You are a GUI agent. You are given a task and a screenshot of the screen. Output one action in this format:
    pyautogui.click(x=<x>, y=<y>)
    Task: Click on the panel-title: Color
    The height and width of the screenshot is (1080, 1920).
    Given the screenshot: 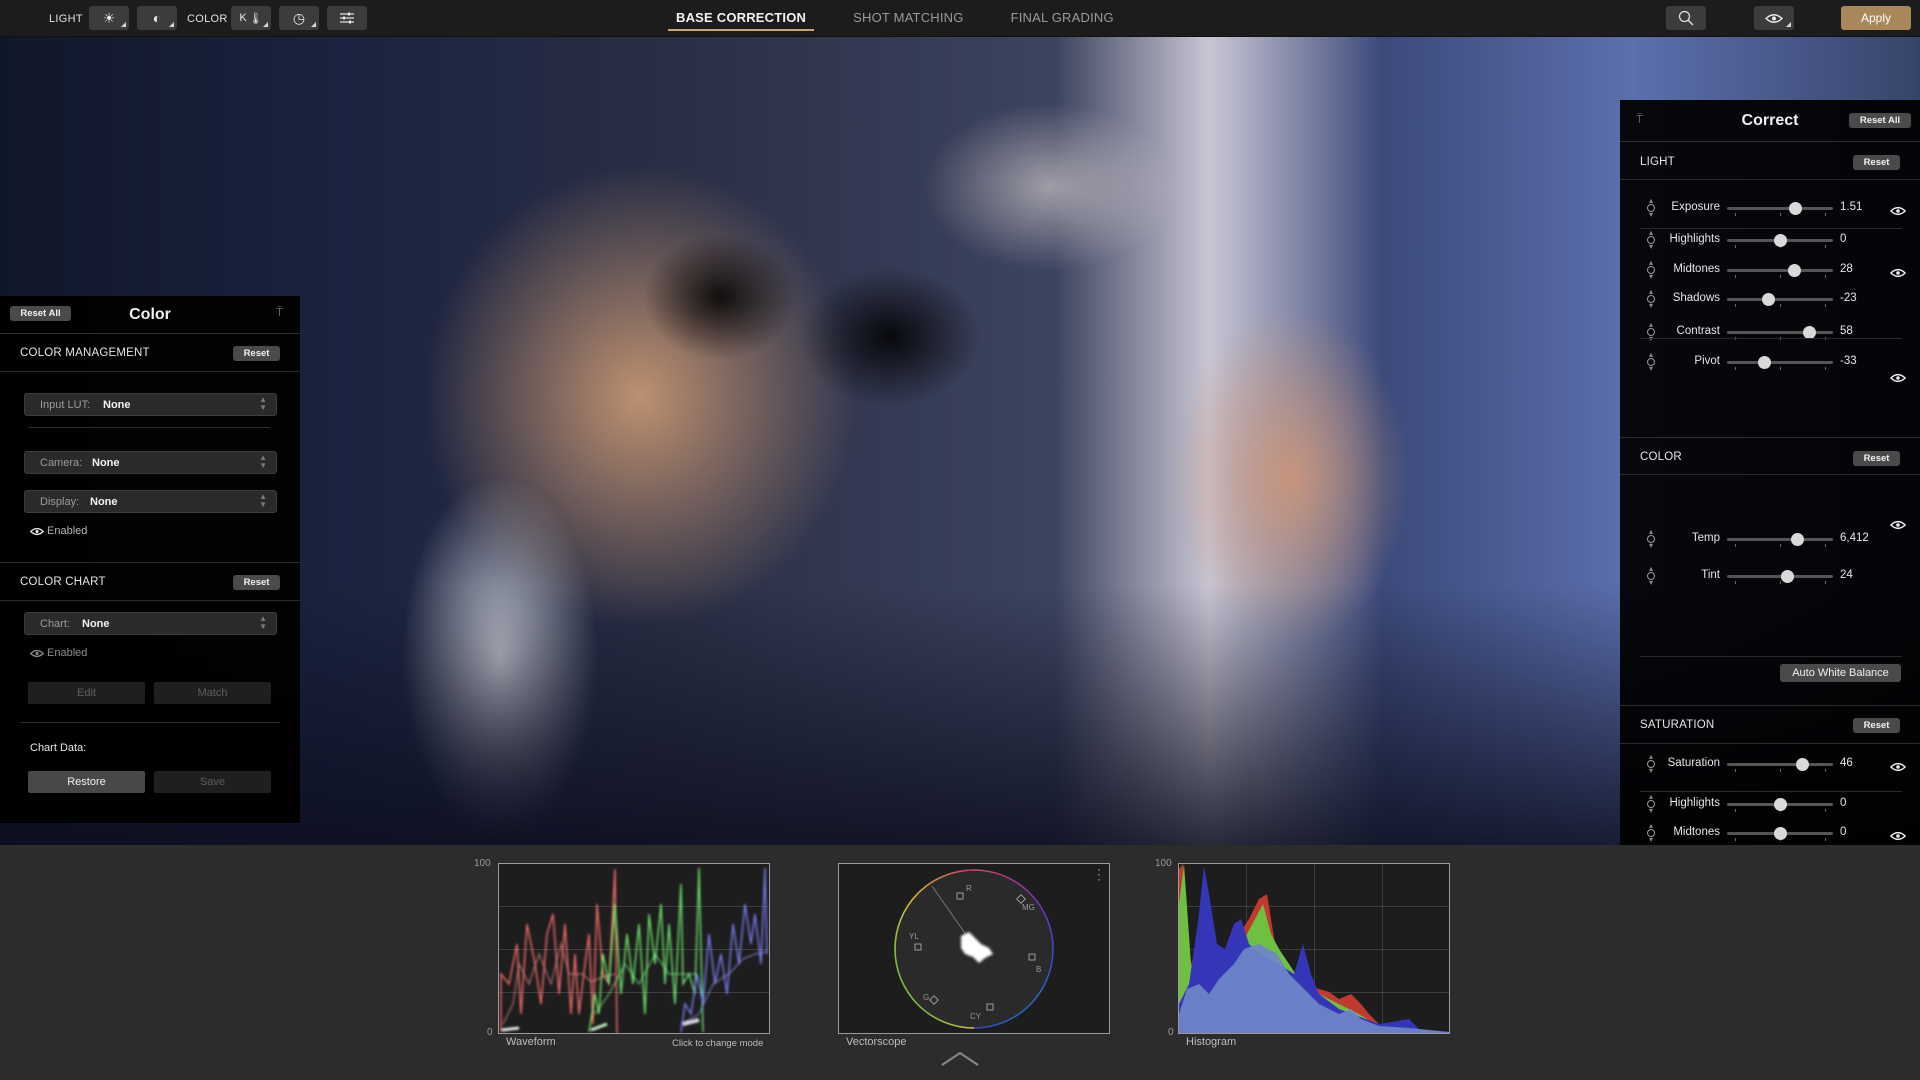 What is the action you would take?
    pyautogui.click(x=150, y=314)
    